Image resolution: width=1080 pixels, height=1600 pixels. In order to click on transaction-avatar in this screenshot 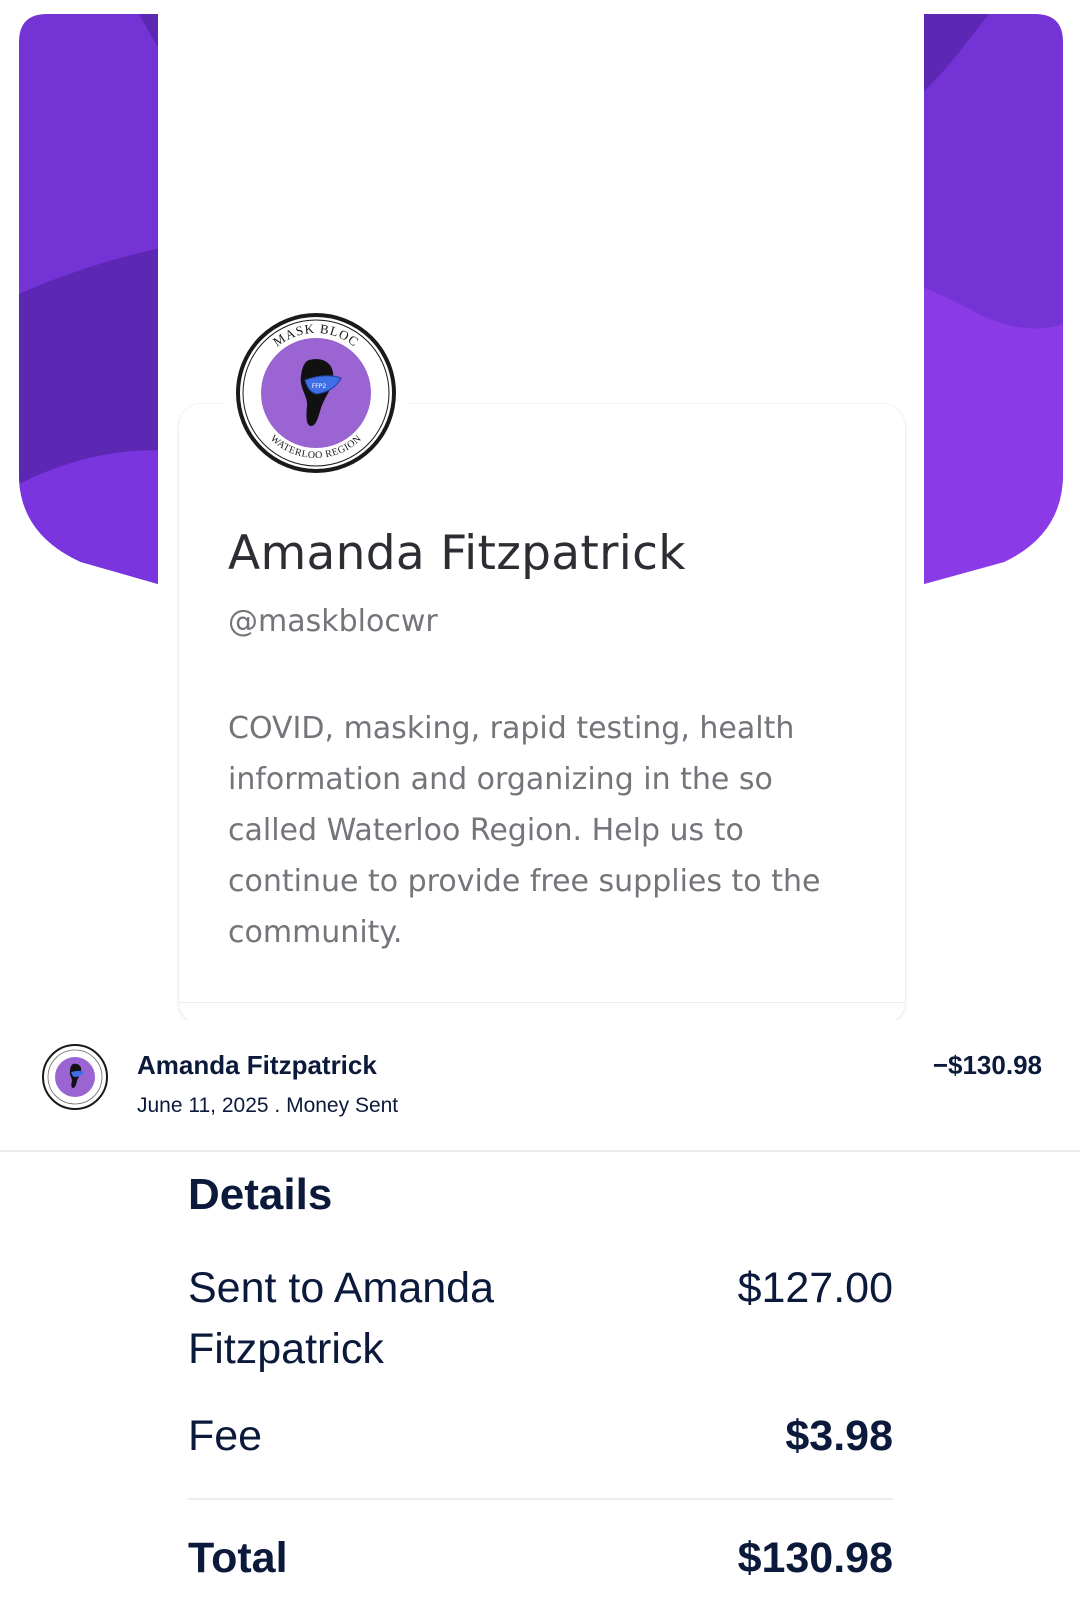, I will do `click(75, 1077)`.